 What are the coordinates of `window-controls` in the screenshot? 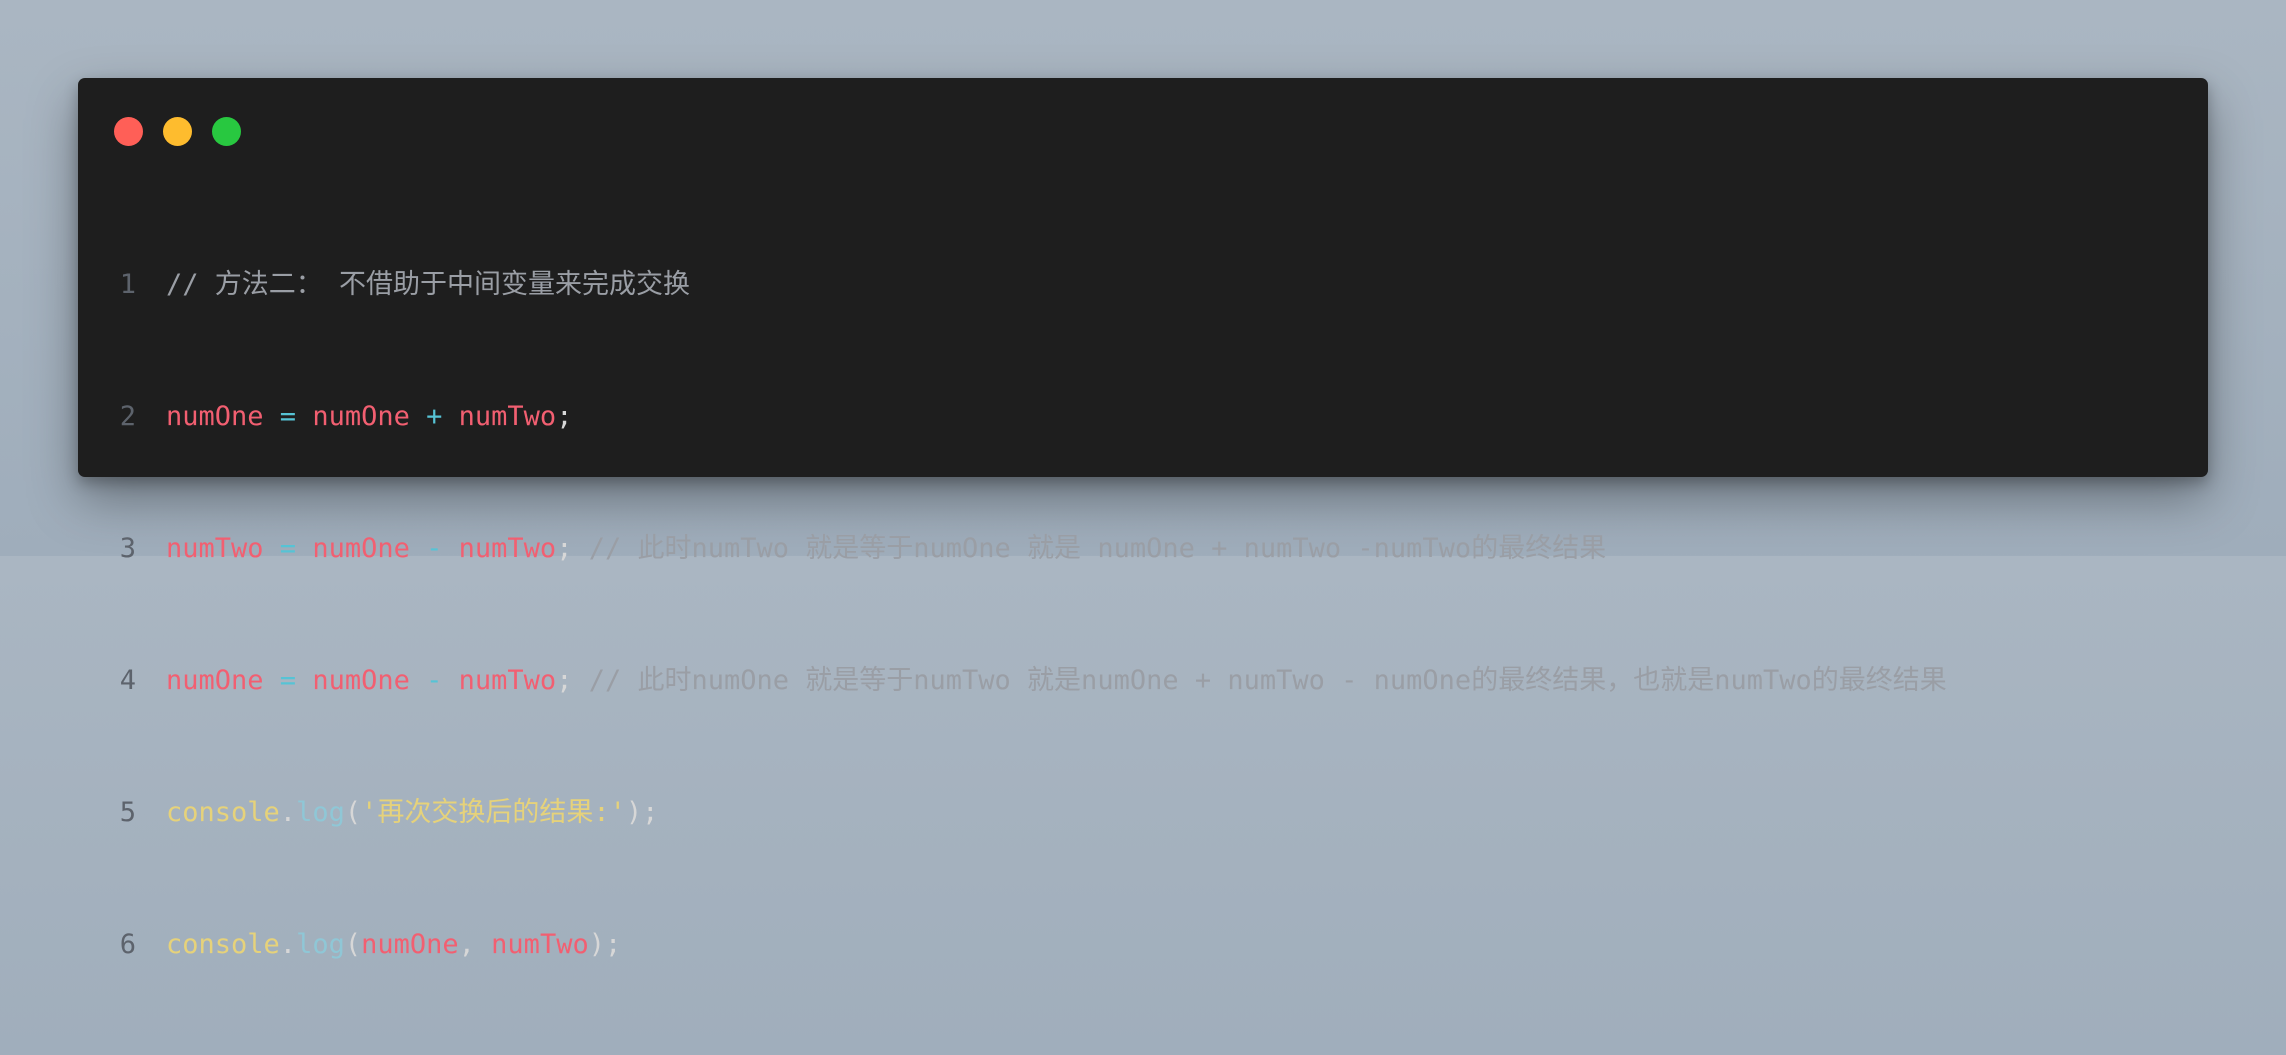 It's located at (187, 131).